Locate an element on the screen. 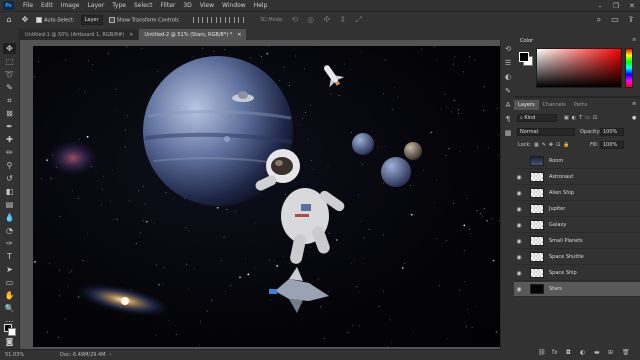  blend-mode-dropdown: Normal is located at coordinates (546, 132).